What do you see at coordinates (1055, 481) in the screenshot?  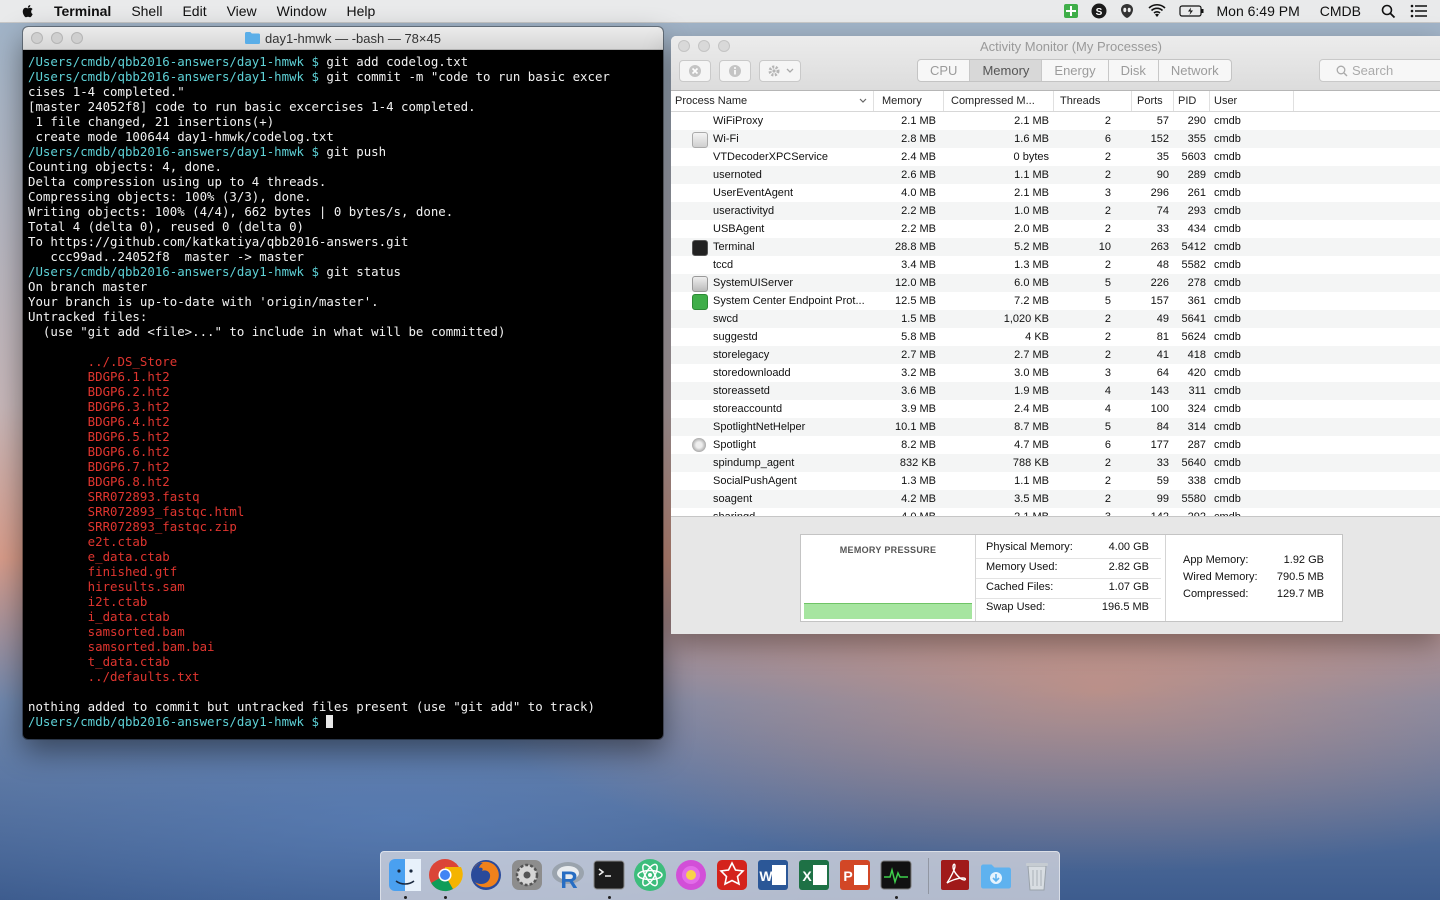 I see `table-row: SocialPushAgent 1.3 MB 1.1 MB 2 59 338 cmdb` at bounding box center [1055, 481].